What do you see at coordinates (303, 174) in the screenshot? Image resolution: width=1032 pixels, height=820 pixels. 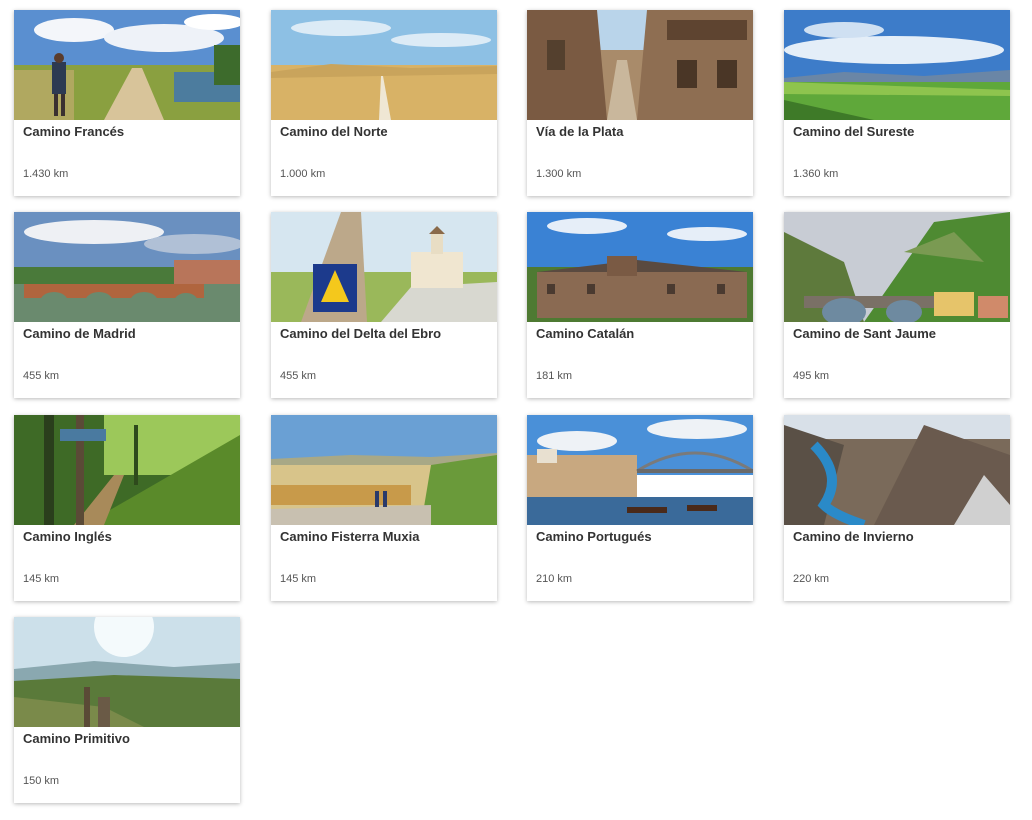 I see `route-distance: 1.000 km` at bounding box center [303, 174].